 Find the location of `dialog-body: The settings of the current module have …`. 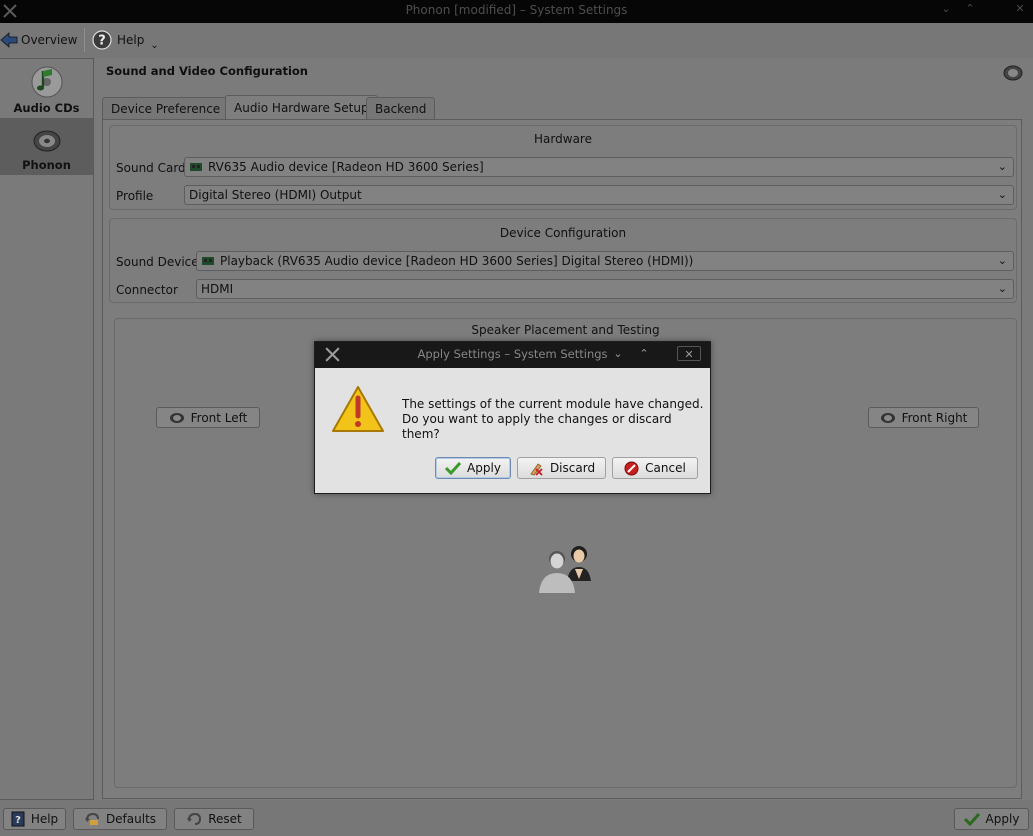

dialog-body: The settings of the current module have … is located at coordinates (512, 430).